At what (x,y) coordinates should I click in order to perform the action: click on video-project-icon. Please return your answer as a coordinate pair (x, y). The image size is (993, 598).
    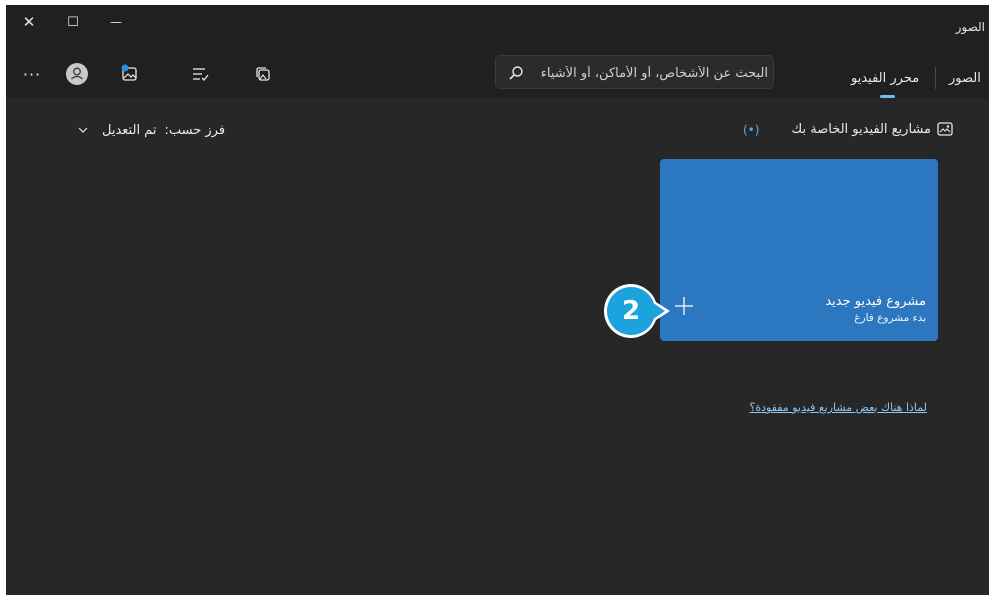
    Looking at the image, I should click on (945, 129).